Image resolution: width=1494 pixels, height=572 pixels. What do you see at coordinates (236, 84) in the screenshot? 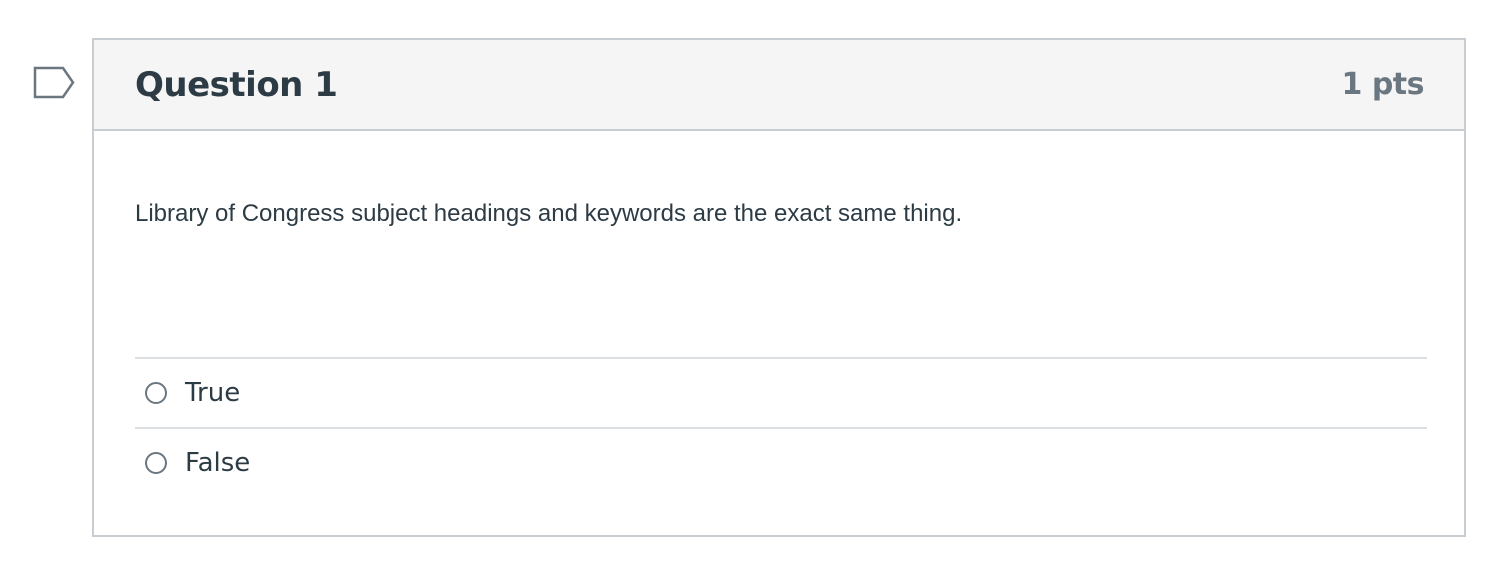
I see `question-title: Question 1` at bounding box center [236, 84].